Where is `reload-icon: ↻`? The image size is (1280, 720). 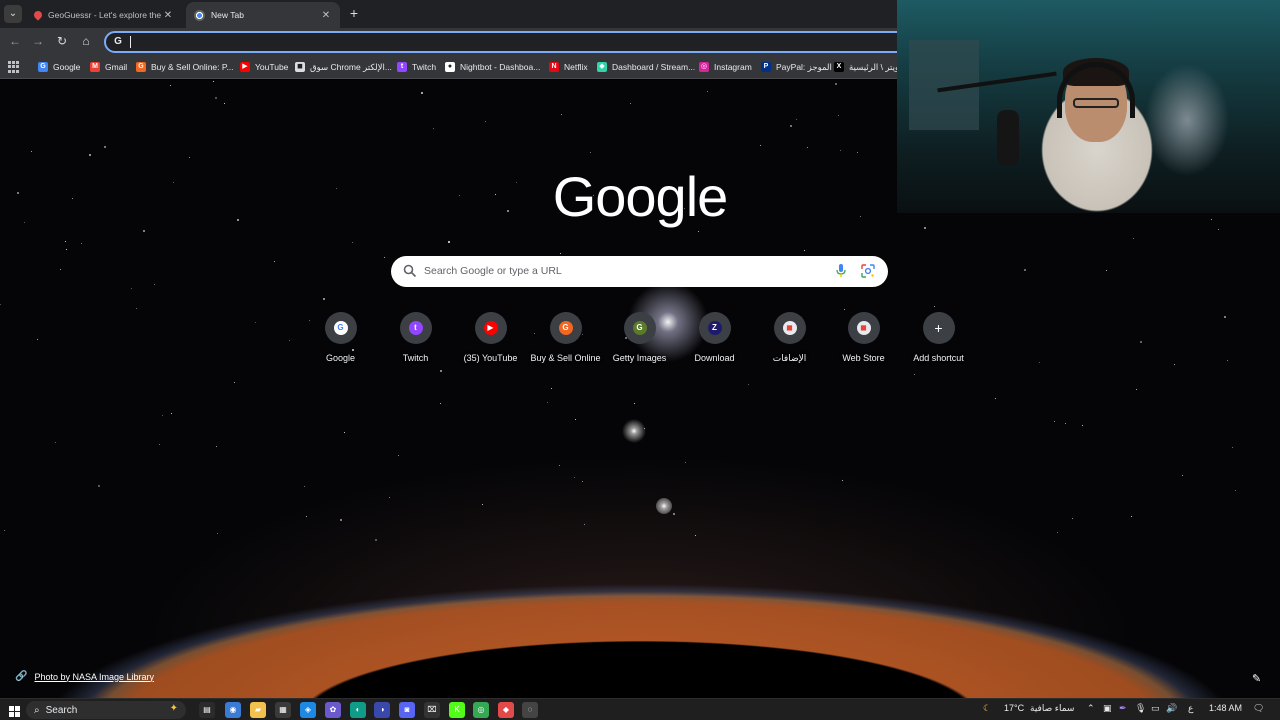 reload-icon: ↻ is located at coordinates (62, 41).